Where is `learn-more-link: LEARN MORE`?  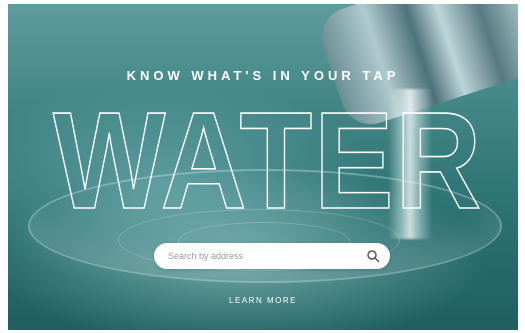
learn-more-link: LEARN MORE is located at coordinates (263, 300).